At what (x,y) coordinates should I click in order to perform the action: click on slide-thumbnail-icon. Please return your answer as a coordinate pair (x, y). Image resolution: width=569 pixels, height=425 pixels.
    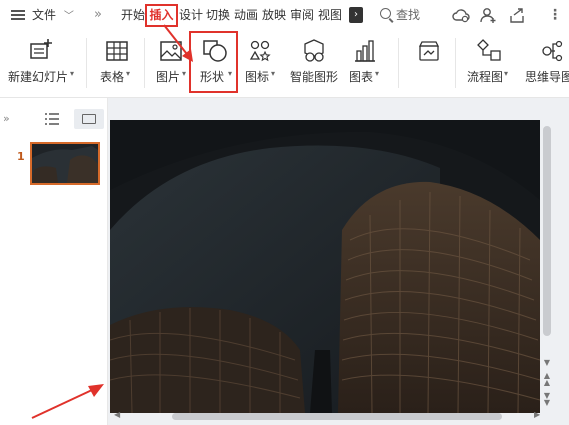
    Looking at the image, I should click on (89, 119).